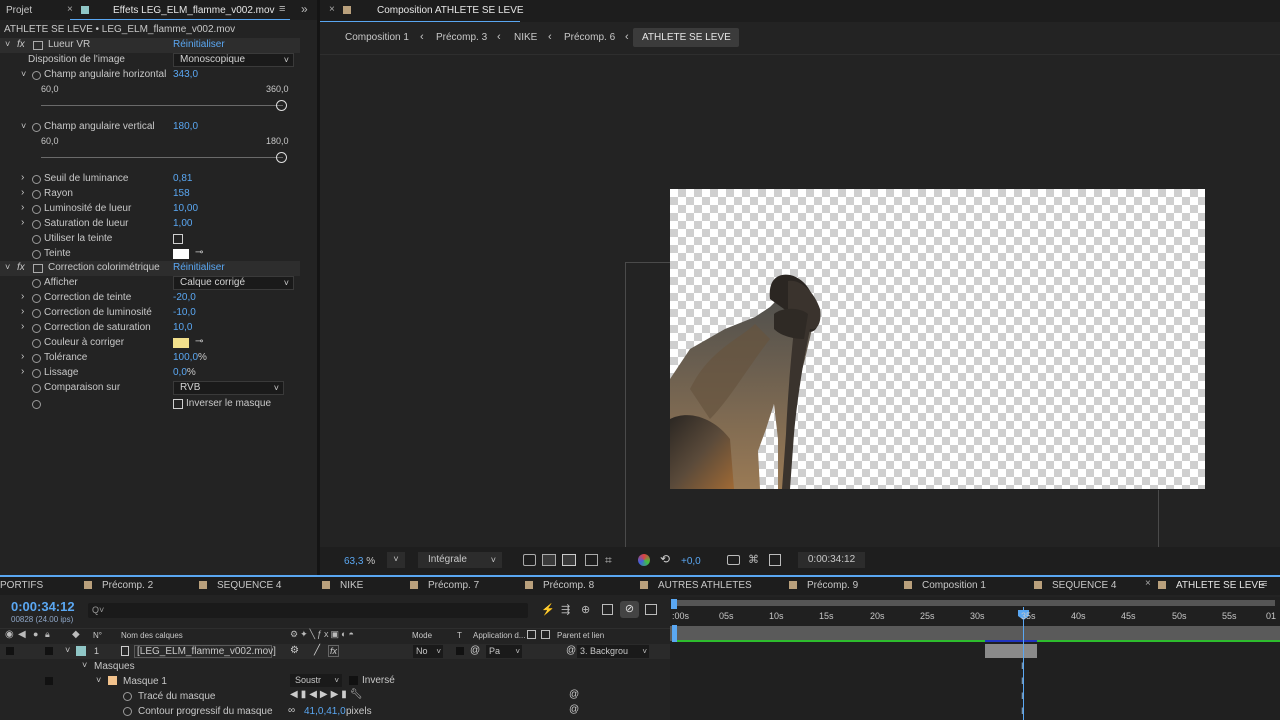  I want to click on zoom-field: 63,3 %, so click(359, 561).